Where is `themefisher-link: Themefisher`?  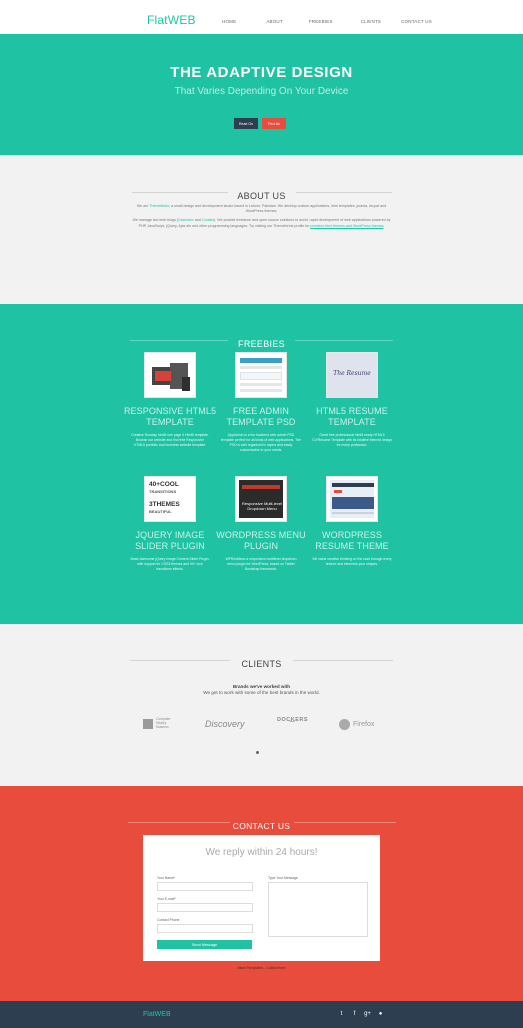
themefisher-link: Themefisher is located at coordinates (159, 206).